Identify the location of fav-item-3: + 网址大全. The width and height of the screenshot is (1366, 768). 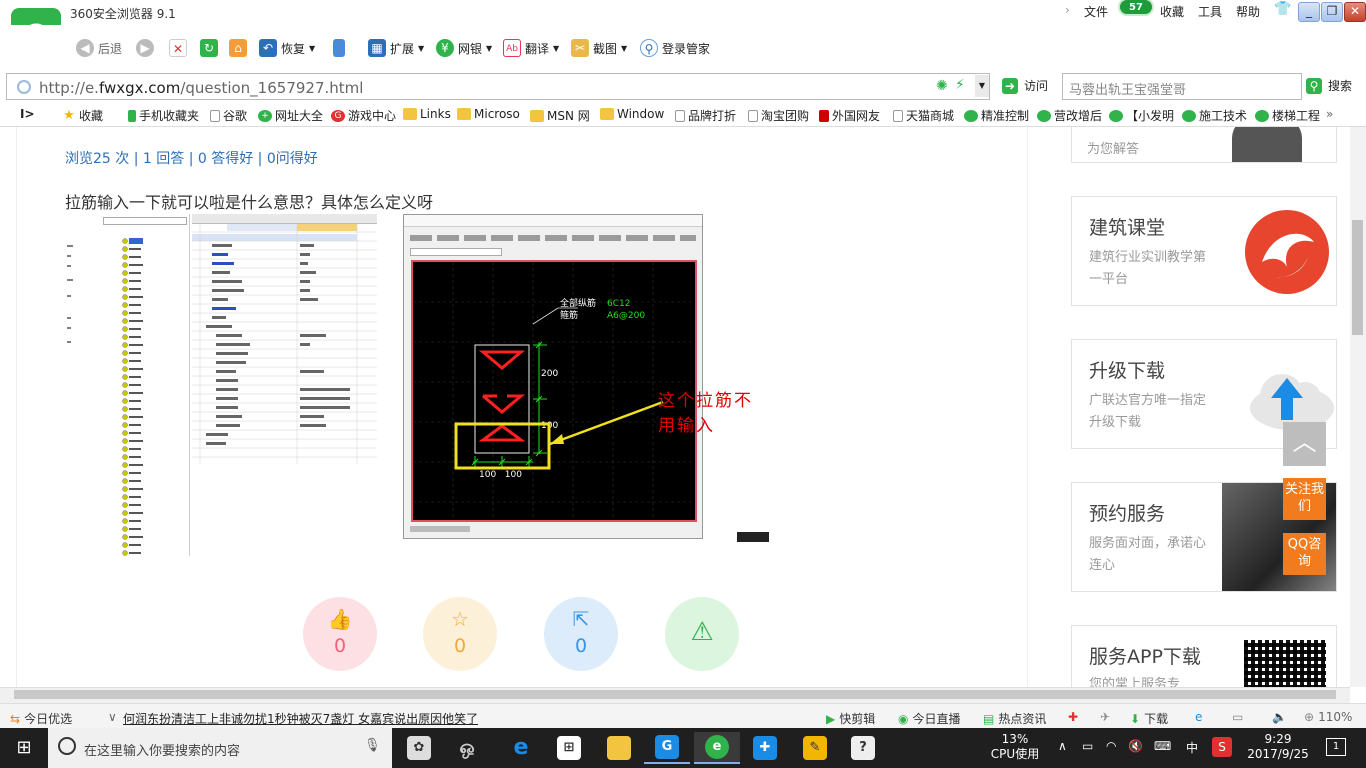
(290, 115).